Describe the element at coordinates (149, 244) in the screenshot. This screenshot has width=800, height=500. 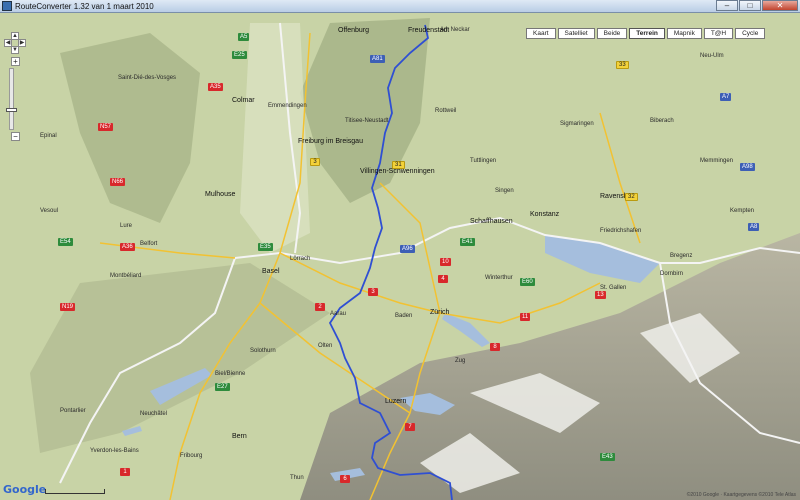
I see `place-label: Belfort` at that location.